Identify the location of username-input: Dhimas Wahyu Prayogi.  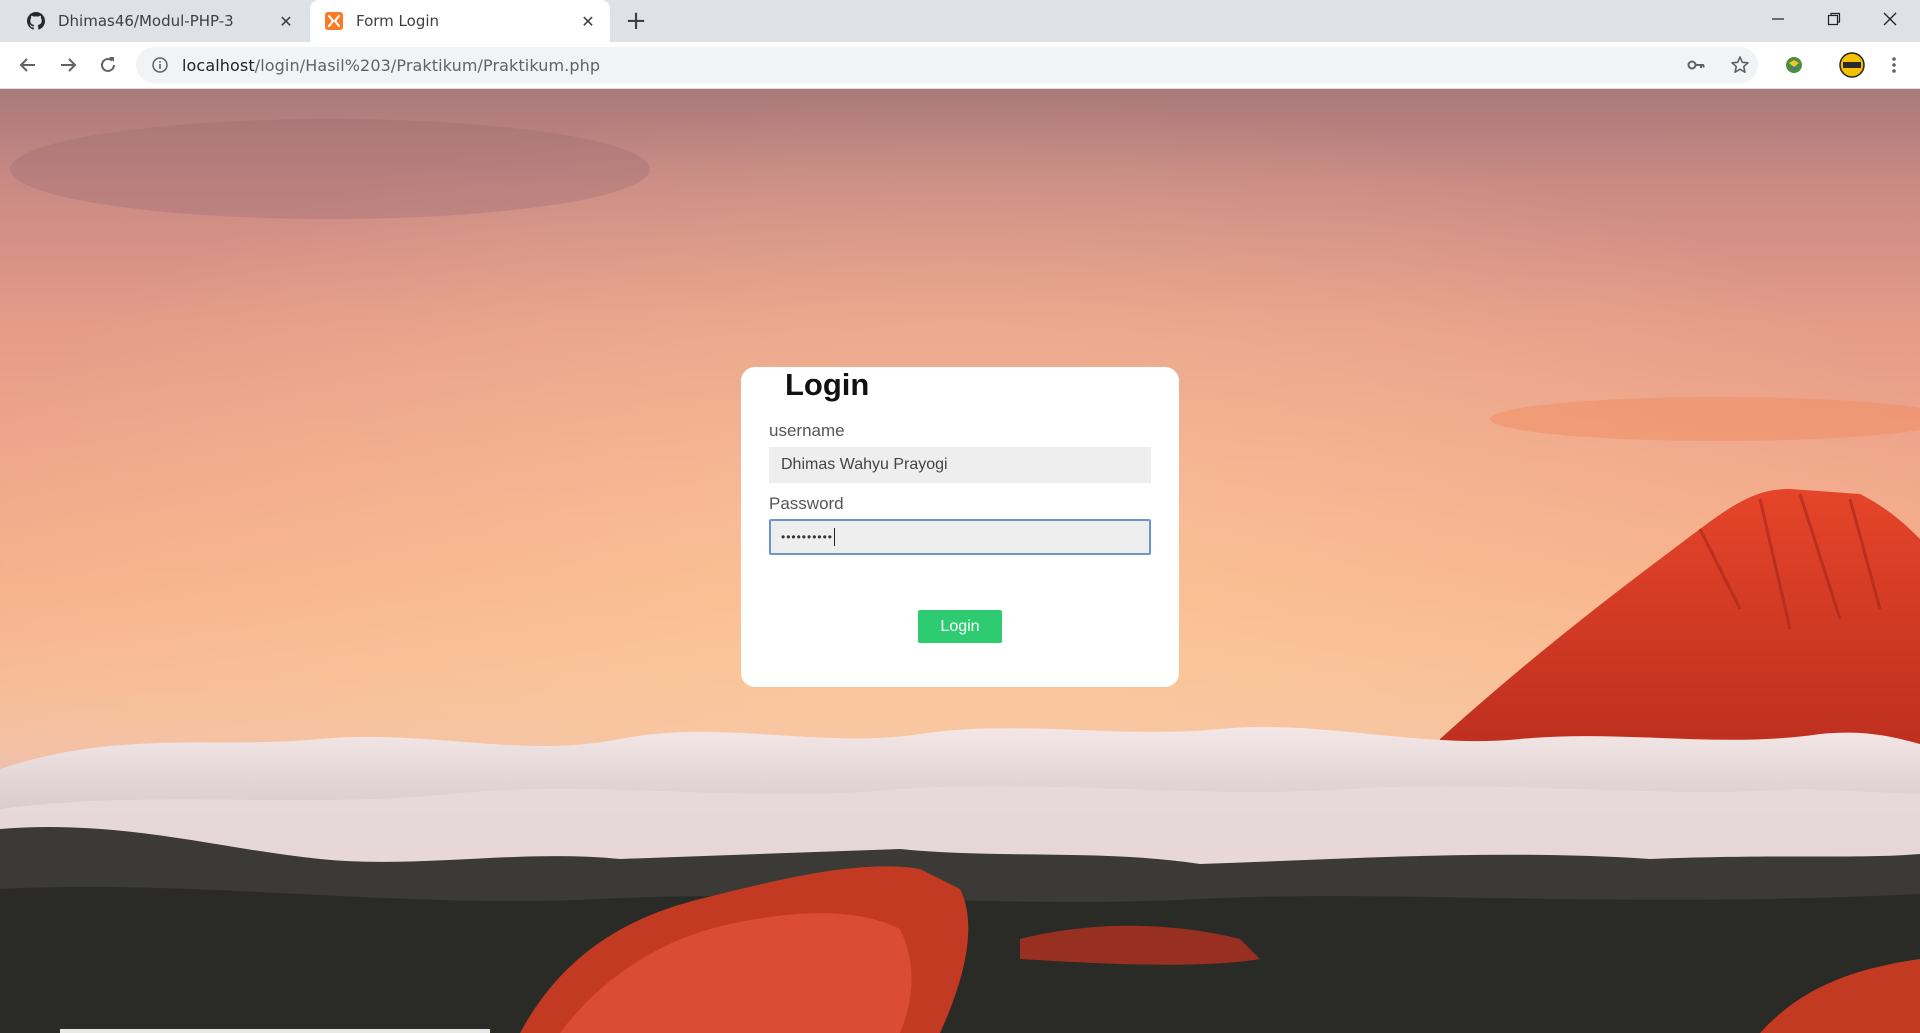
(960, 465).